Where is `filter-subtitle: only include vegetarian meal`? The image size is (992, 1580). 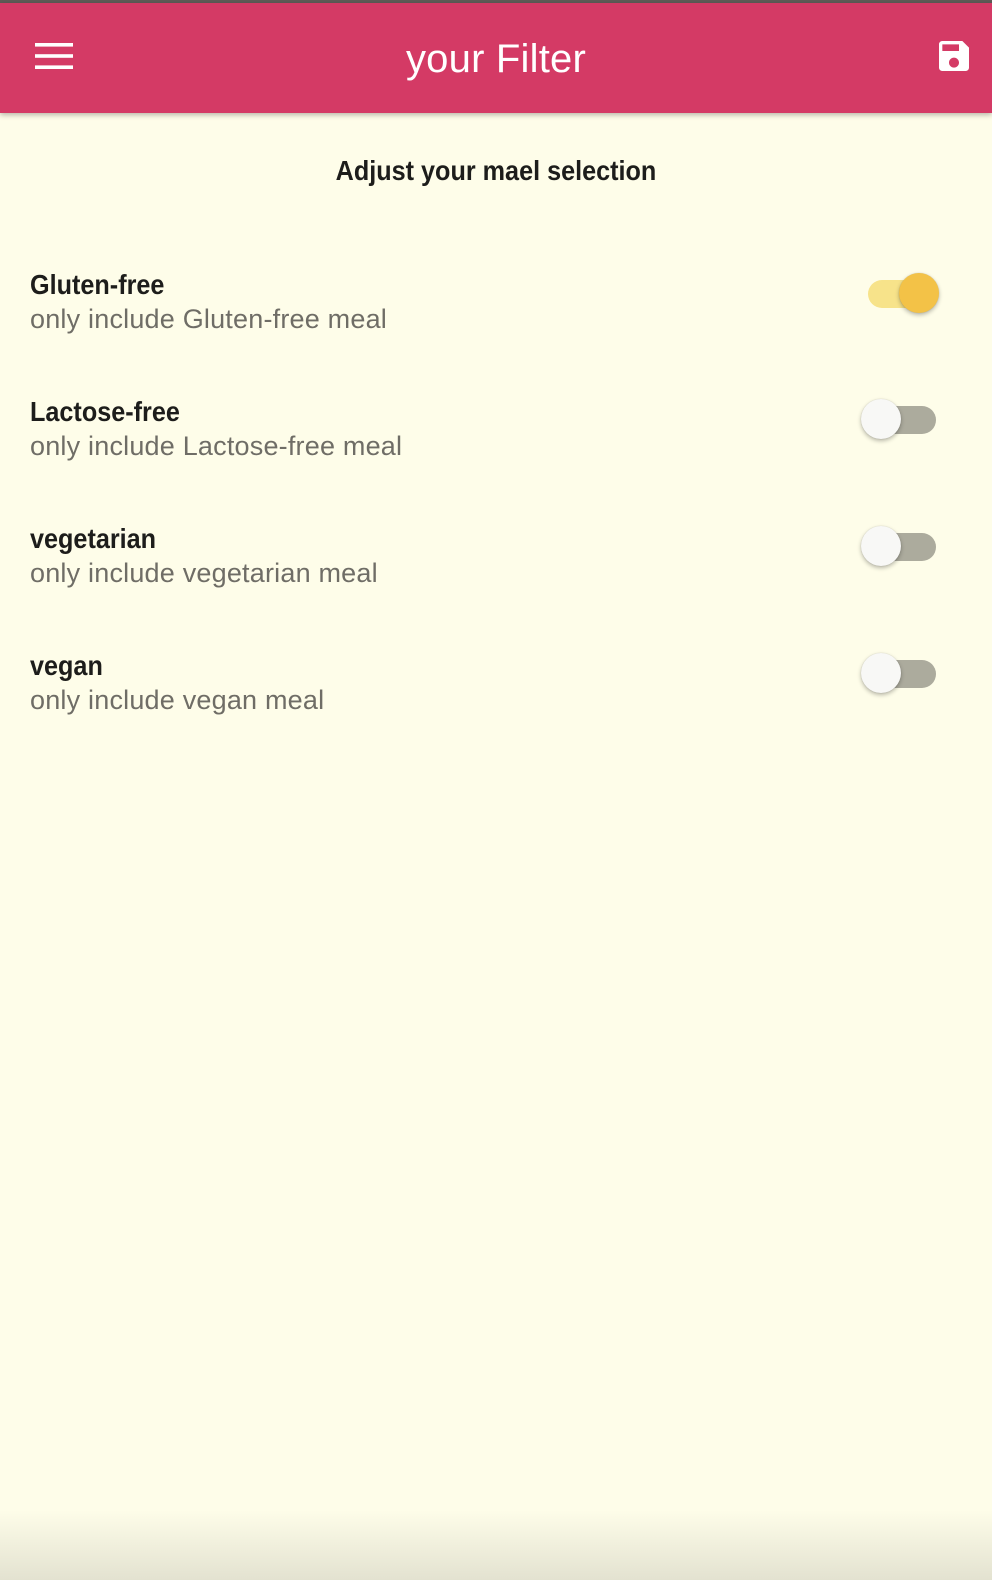 filter-subtitle: only include vegetarian meal is located at coordinates (204, 573).